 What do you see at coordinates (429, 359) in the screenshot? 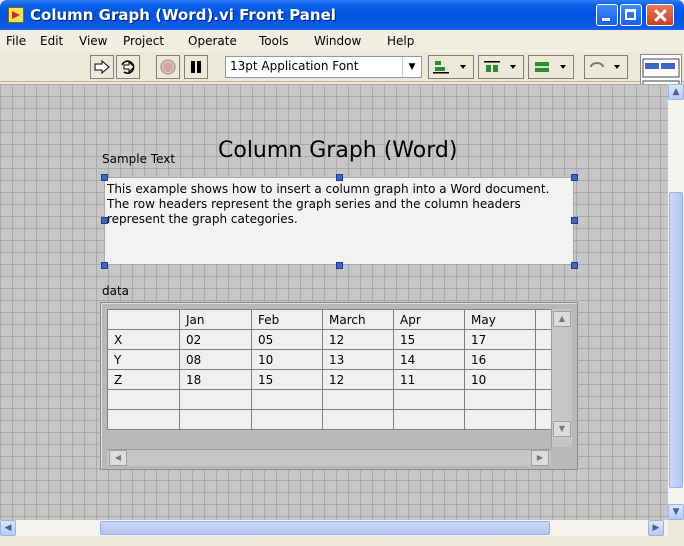
I see `table-cell: 14` at bounding box center [429, 359].